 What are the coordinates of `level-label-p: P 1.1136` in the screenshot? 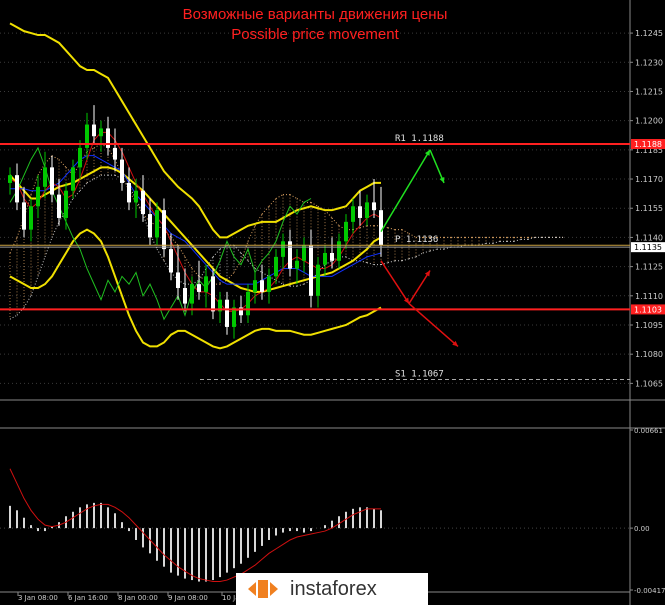 It's located at (416, 240).